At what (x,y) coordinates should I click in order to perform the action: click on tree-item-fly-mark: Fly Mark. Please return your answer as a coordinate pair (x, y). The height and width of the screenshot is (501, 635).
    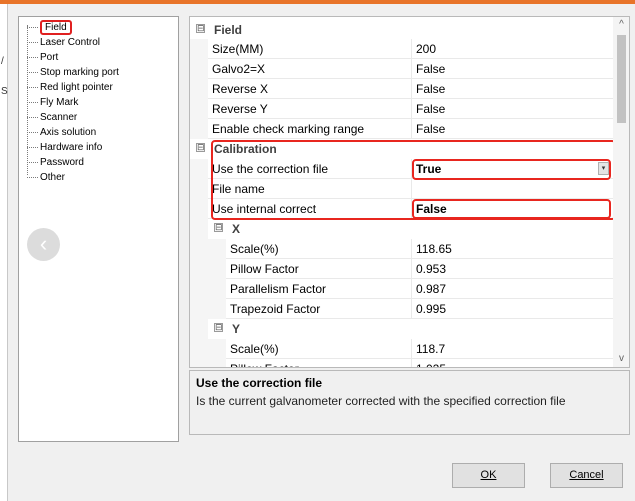
    Looking at the image, I should click on (50, 102).